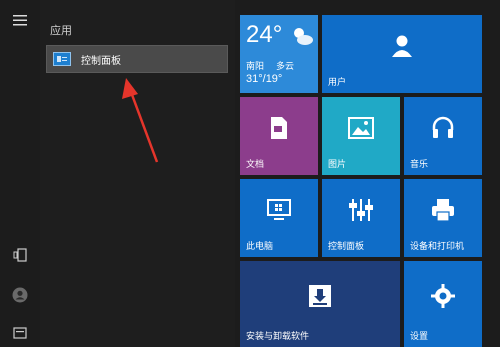 Image resolution: width=500 pixels, height=347 pixels. What do you see at coordinates (443, 296) in the screenshot?
I see `gear-icon` at bounding box center [443, 296].